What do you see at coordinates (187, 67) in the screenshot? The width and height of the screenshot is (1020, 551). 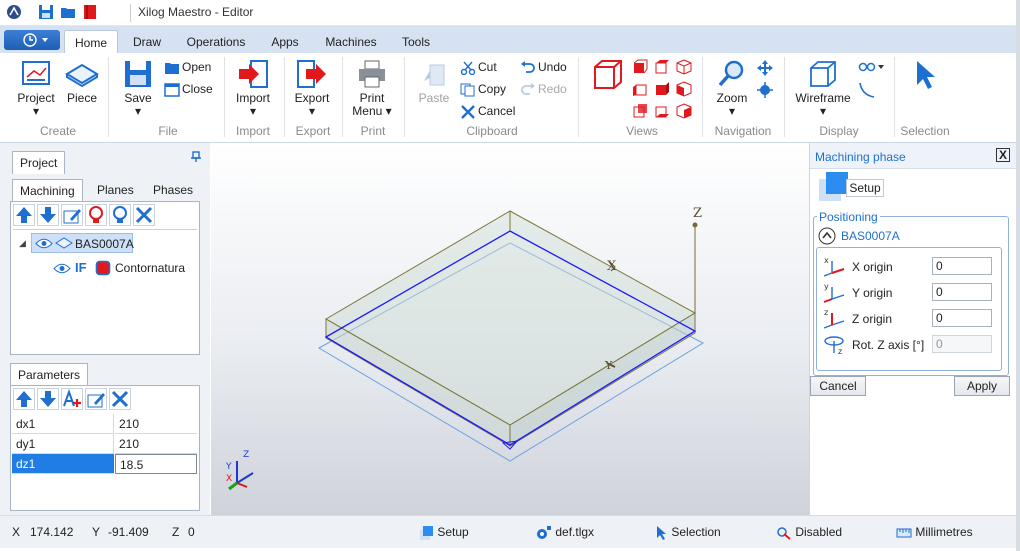 I see `open-button: Open` at bounding box center [187, 67].